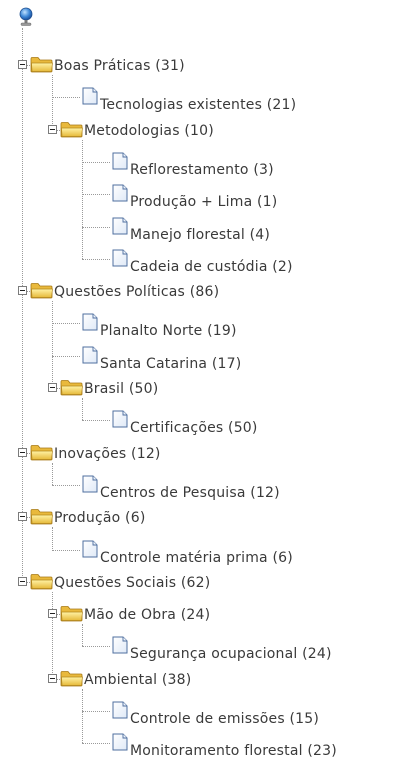 Image resolution: width=396 pixels, height=765 pixels. I want to click on tree-folder-label: Questões Sociais (62), so click(132, 583).